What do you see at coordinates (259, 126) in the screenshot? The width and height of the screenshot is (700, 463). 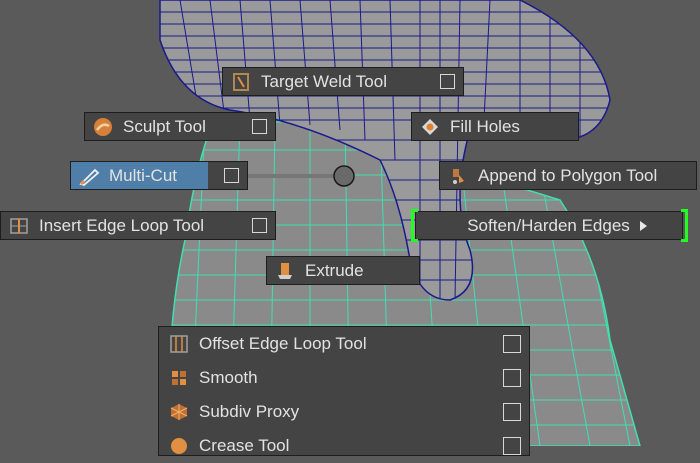 I see `sculpt-options-box` at bounding box center [259, 126].